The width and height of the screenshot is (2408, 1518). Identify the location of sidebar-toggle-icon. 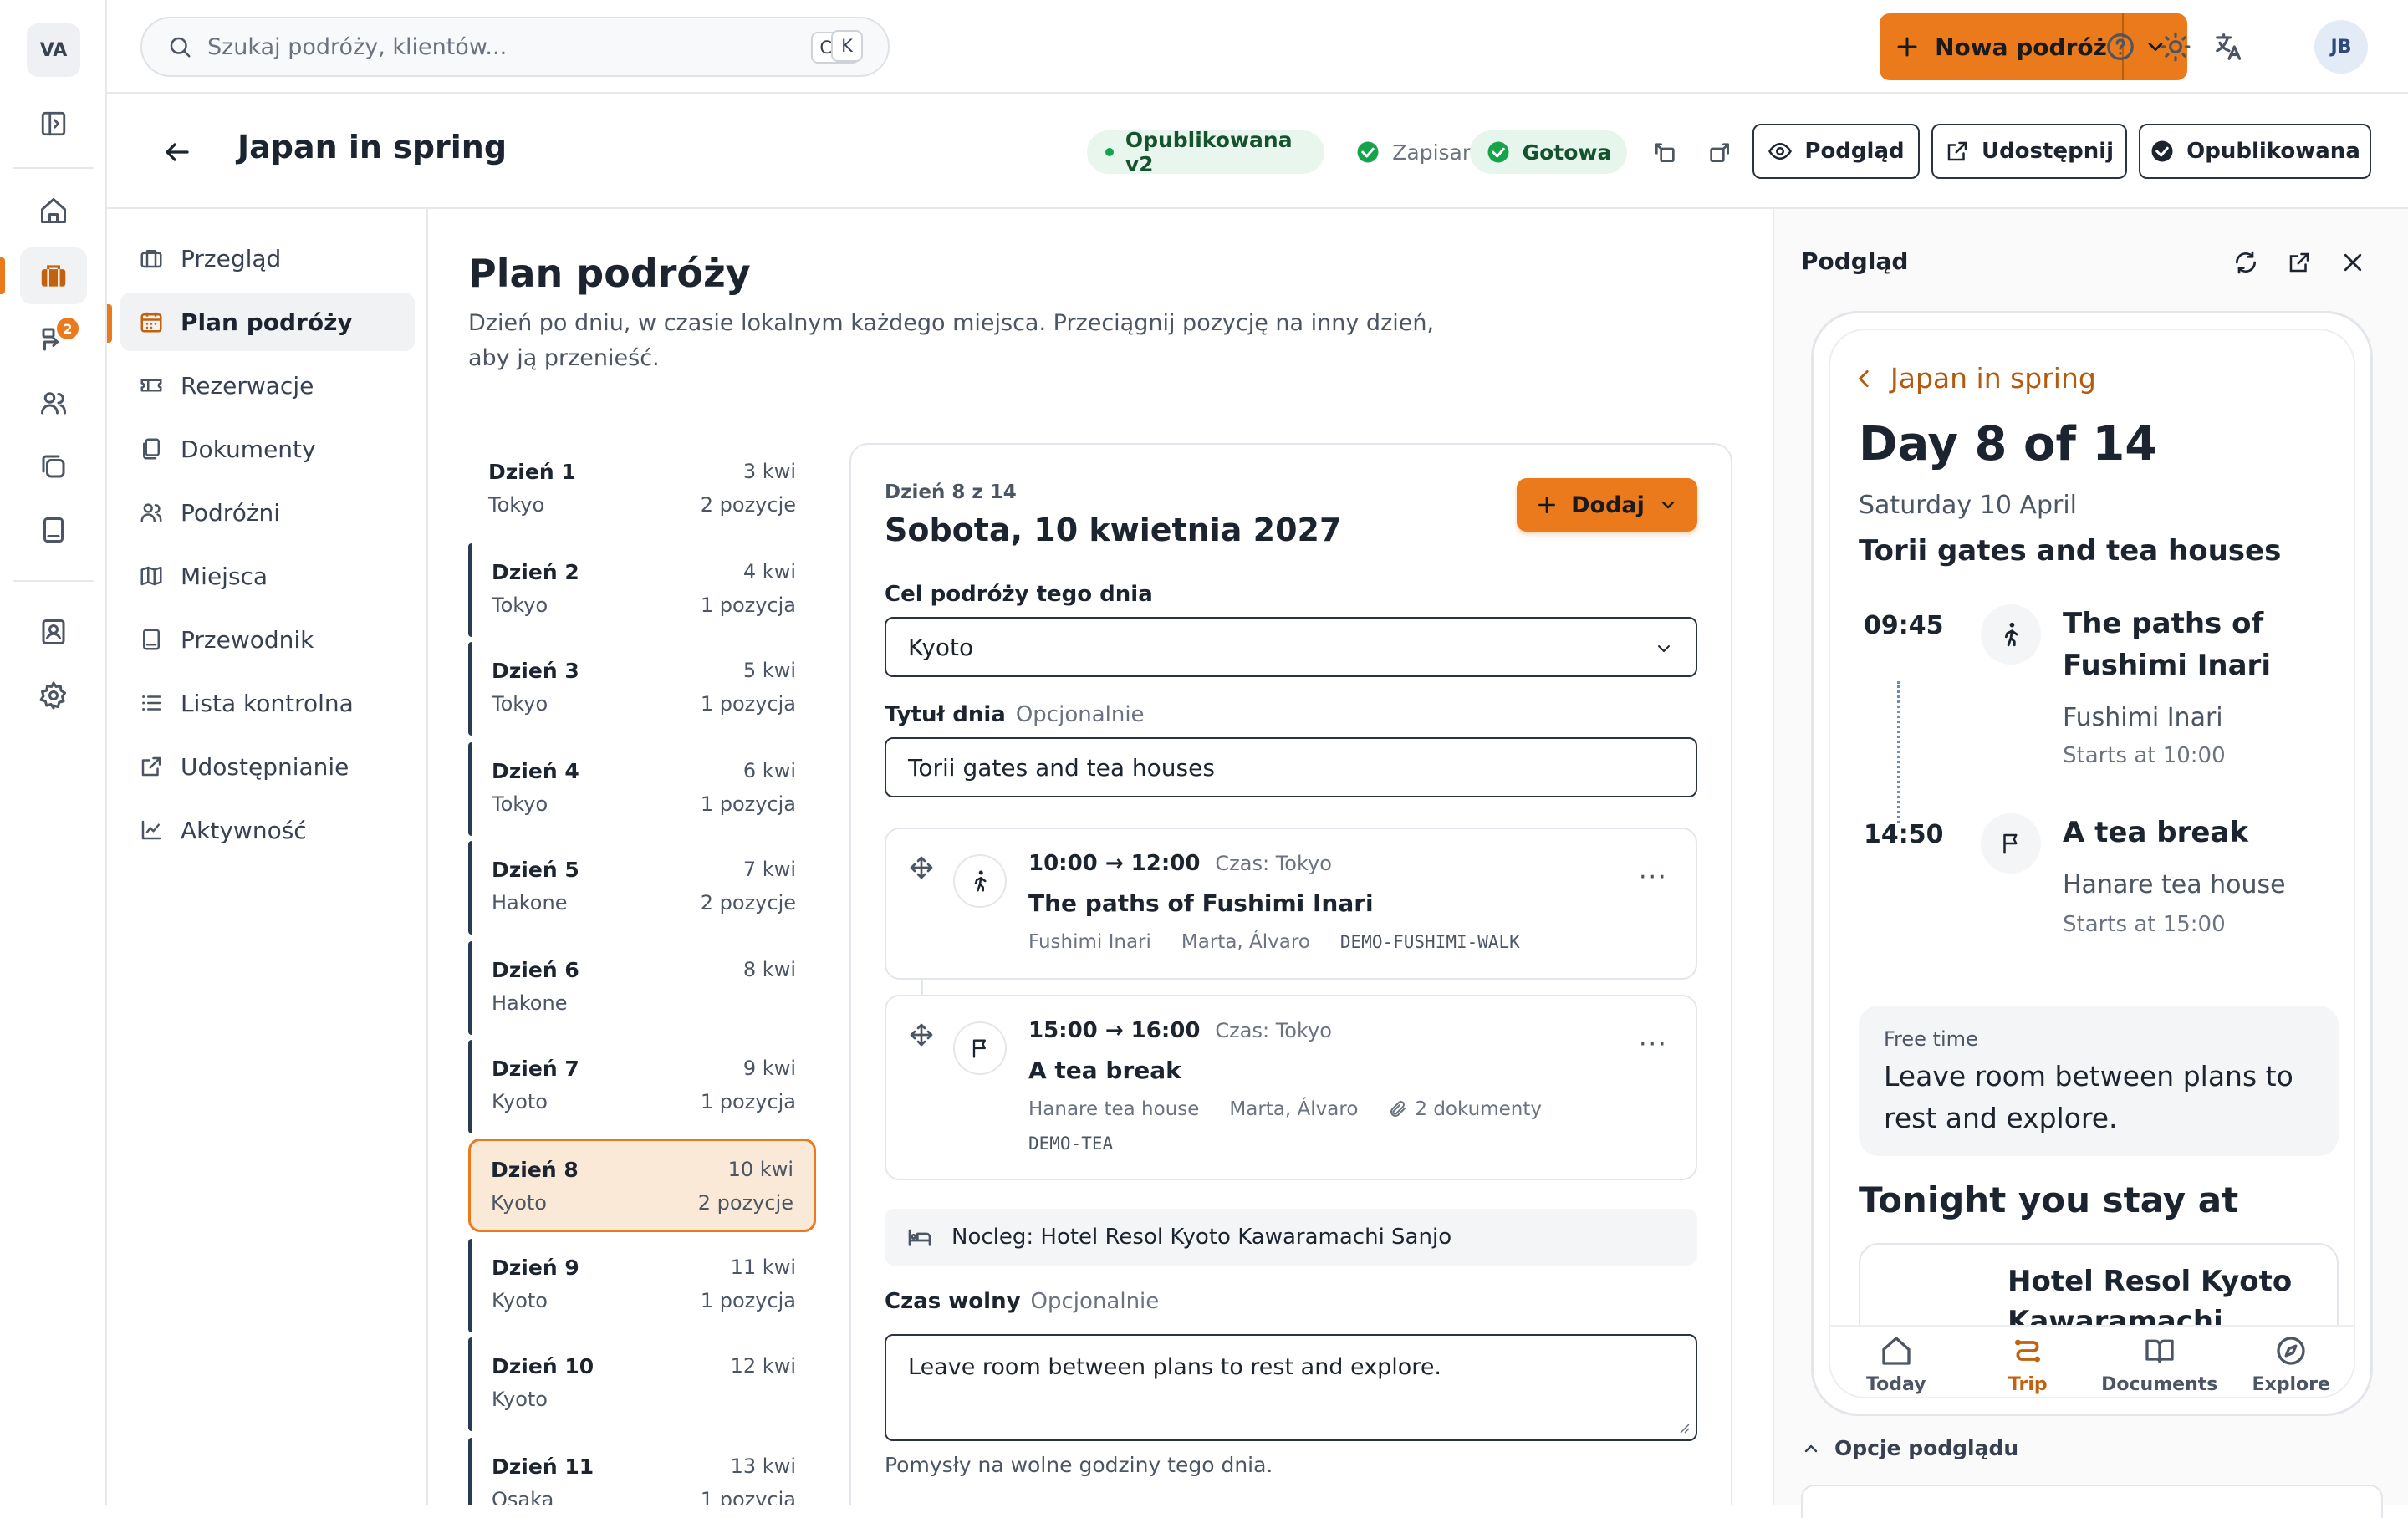
(54, 123).